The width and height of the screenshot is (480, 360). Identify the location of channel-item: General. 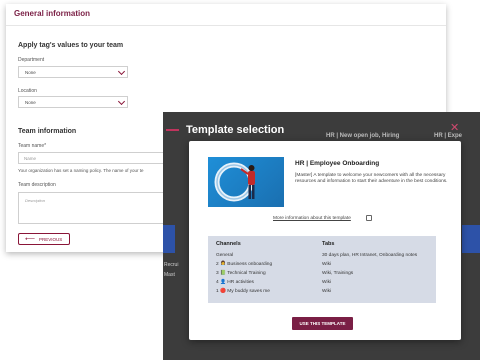
(225, 255).